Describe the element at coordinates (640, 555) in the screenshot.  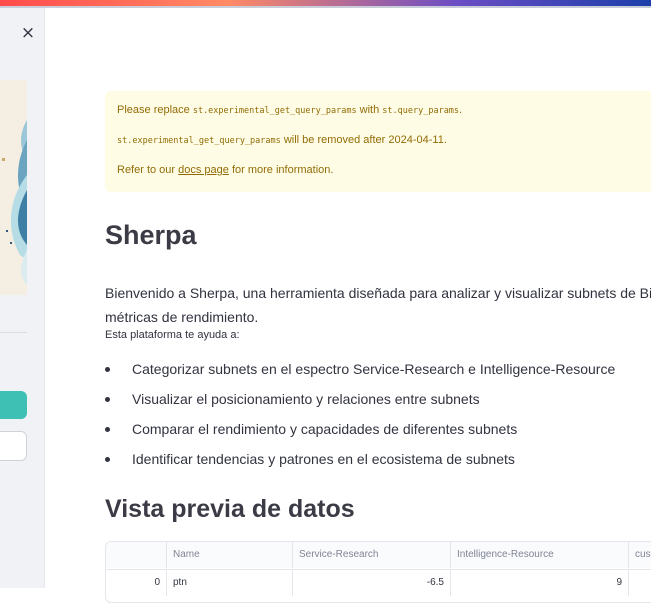
I see `column-header-cust: cust` at that location.